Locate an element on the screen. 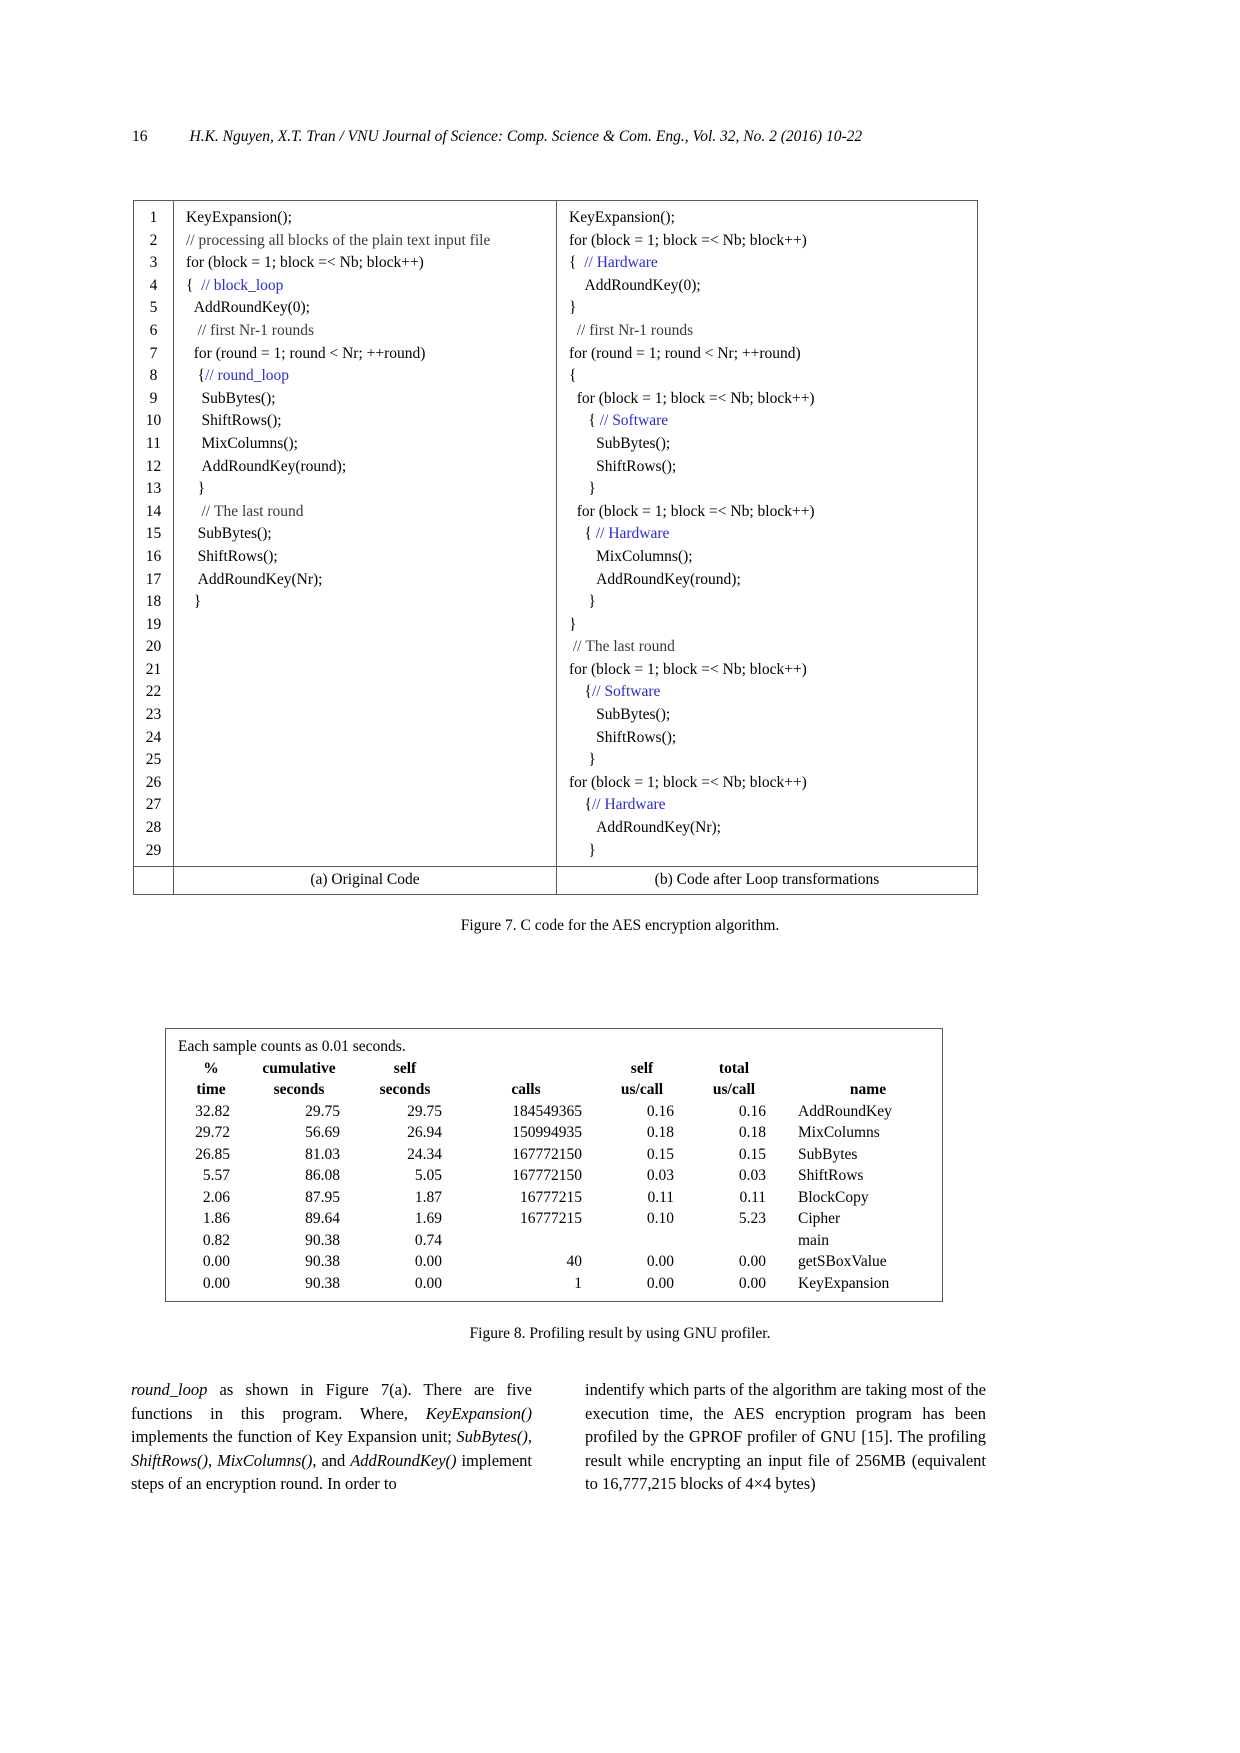 The image size is (1240, 1753). code-line-number: 27 is located at coordinates (153, 805).